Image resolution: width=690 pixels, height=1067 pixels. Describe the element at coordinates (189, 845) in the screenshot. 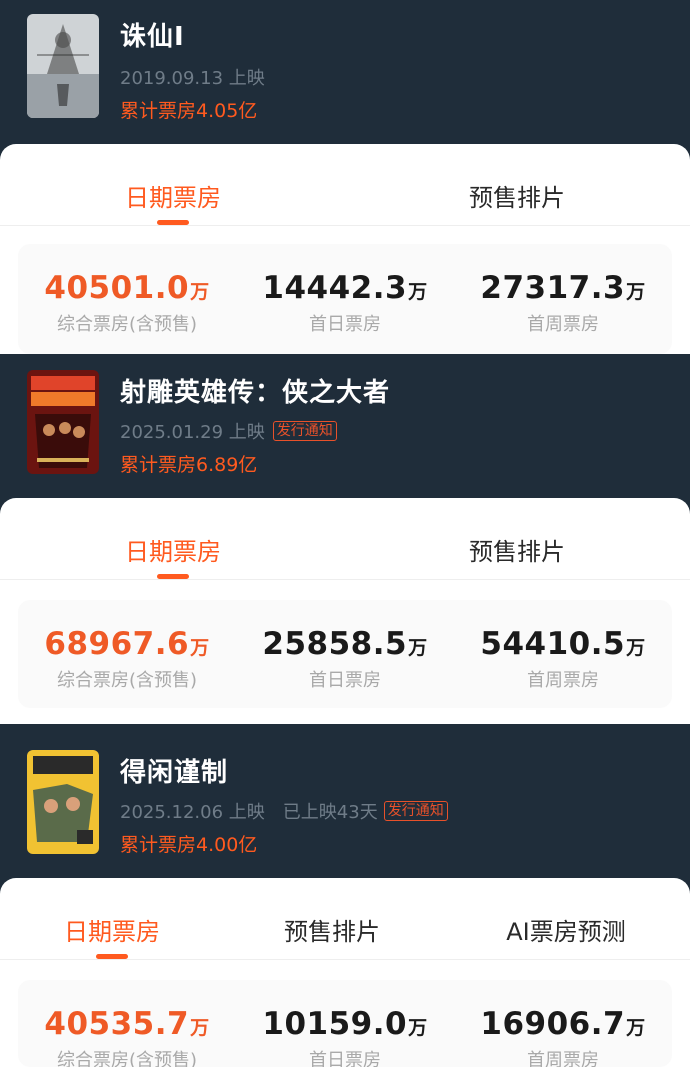

I see `total-box-office: 累计票房4.00亿` at that location.